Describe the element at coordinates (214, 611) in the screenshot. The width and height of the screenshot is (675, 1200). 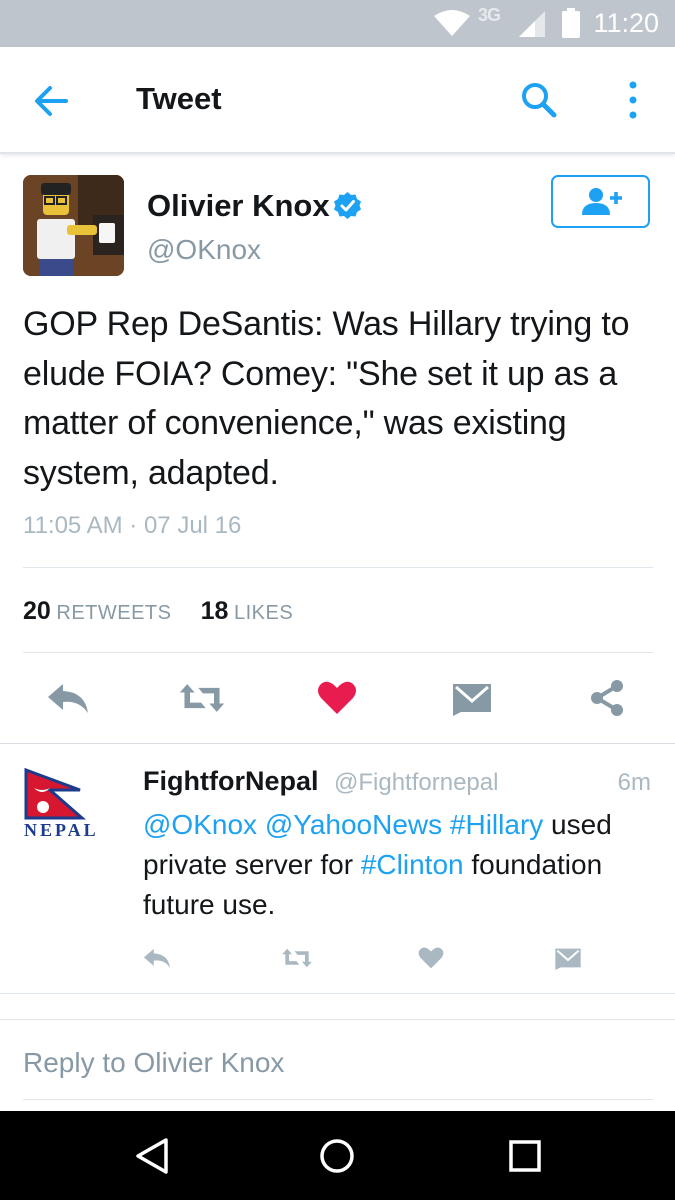
I see `likes-count: 18` at that location.